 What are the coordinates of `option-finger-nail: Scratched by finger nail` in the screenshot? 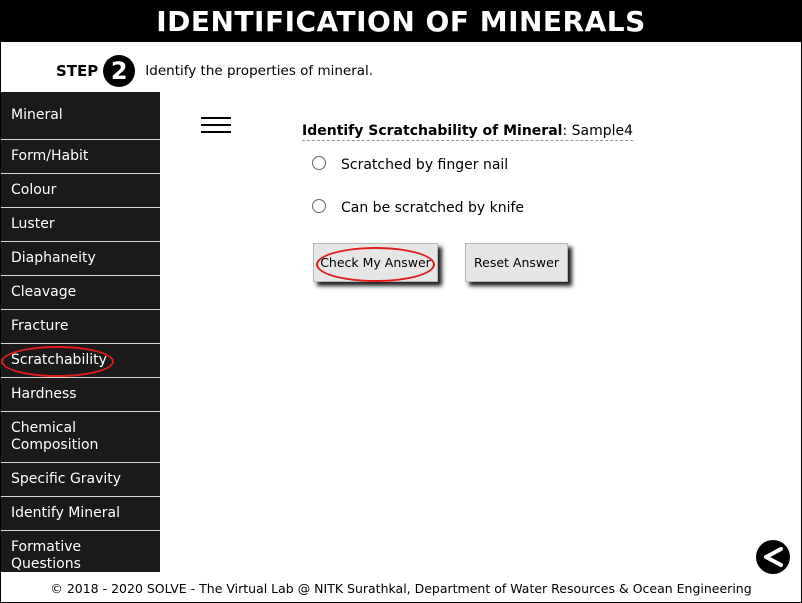 It's located at (410, 164).